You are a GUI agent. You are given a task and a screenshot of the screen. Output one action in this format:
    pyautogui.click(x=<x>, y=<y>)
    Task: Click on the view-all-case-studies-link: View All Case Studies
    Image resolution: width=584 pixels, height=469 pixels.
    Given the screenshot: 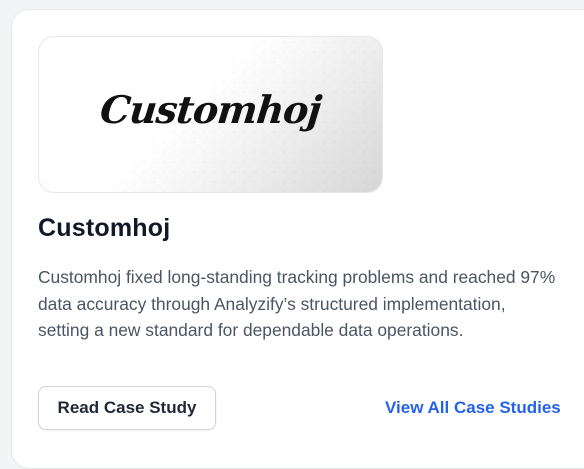 What is the action you would take?
    pyautogui.click(x=473, y=408)
    